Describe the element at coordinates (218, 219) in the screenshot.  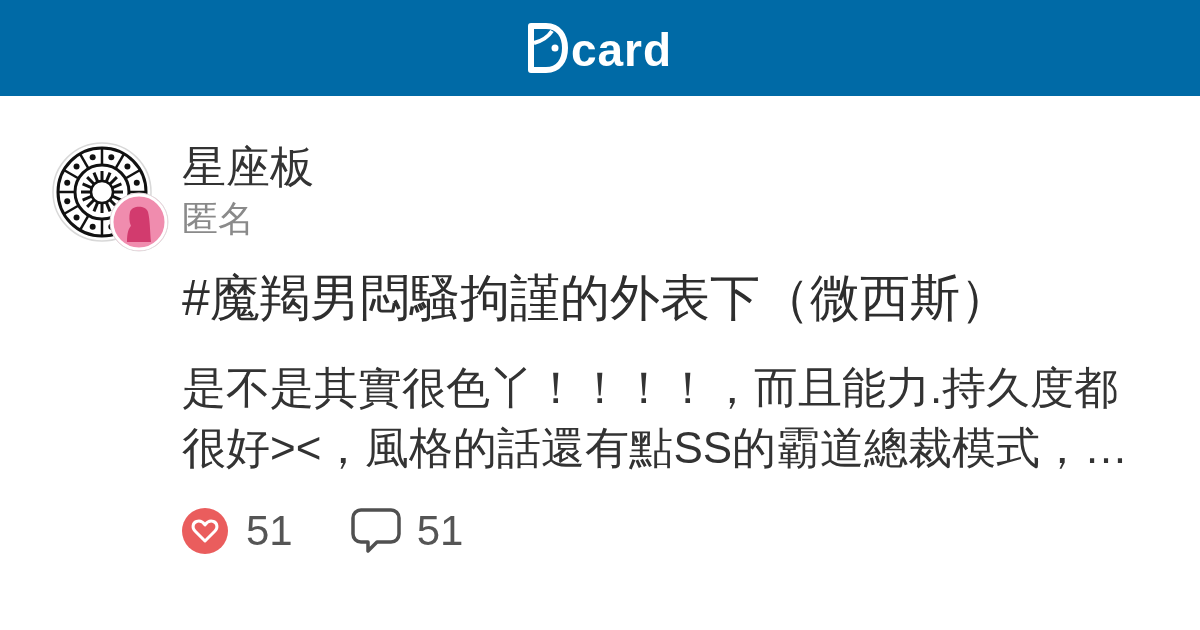
I see `author-name: 匿名` at that location.